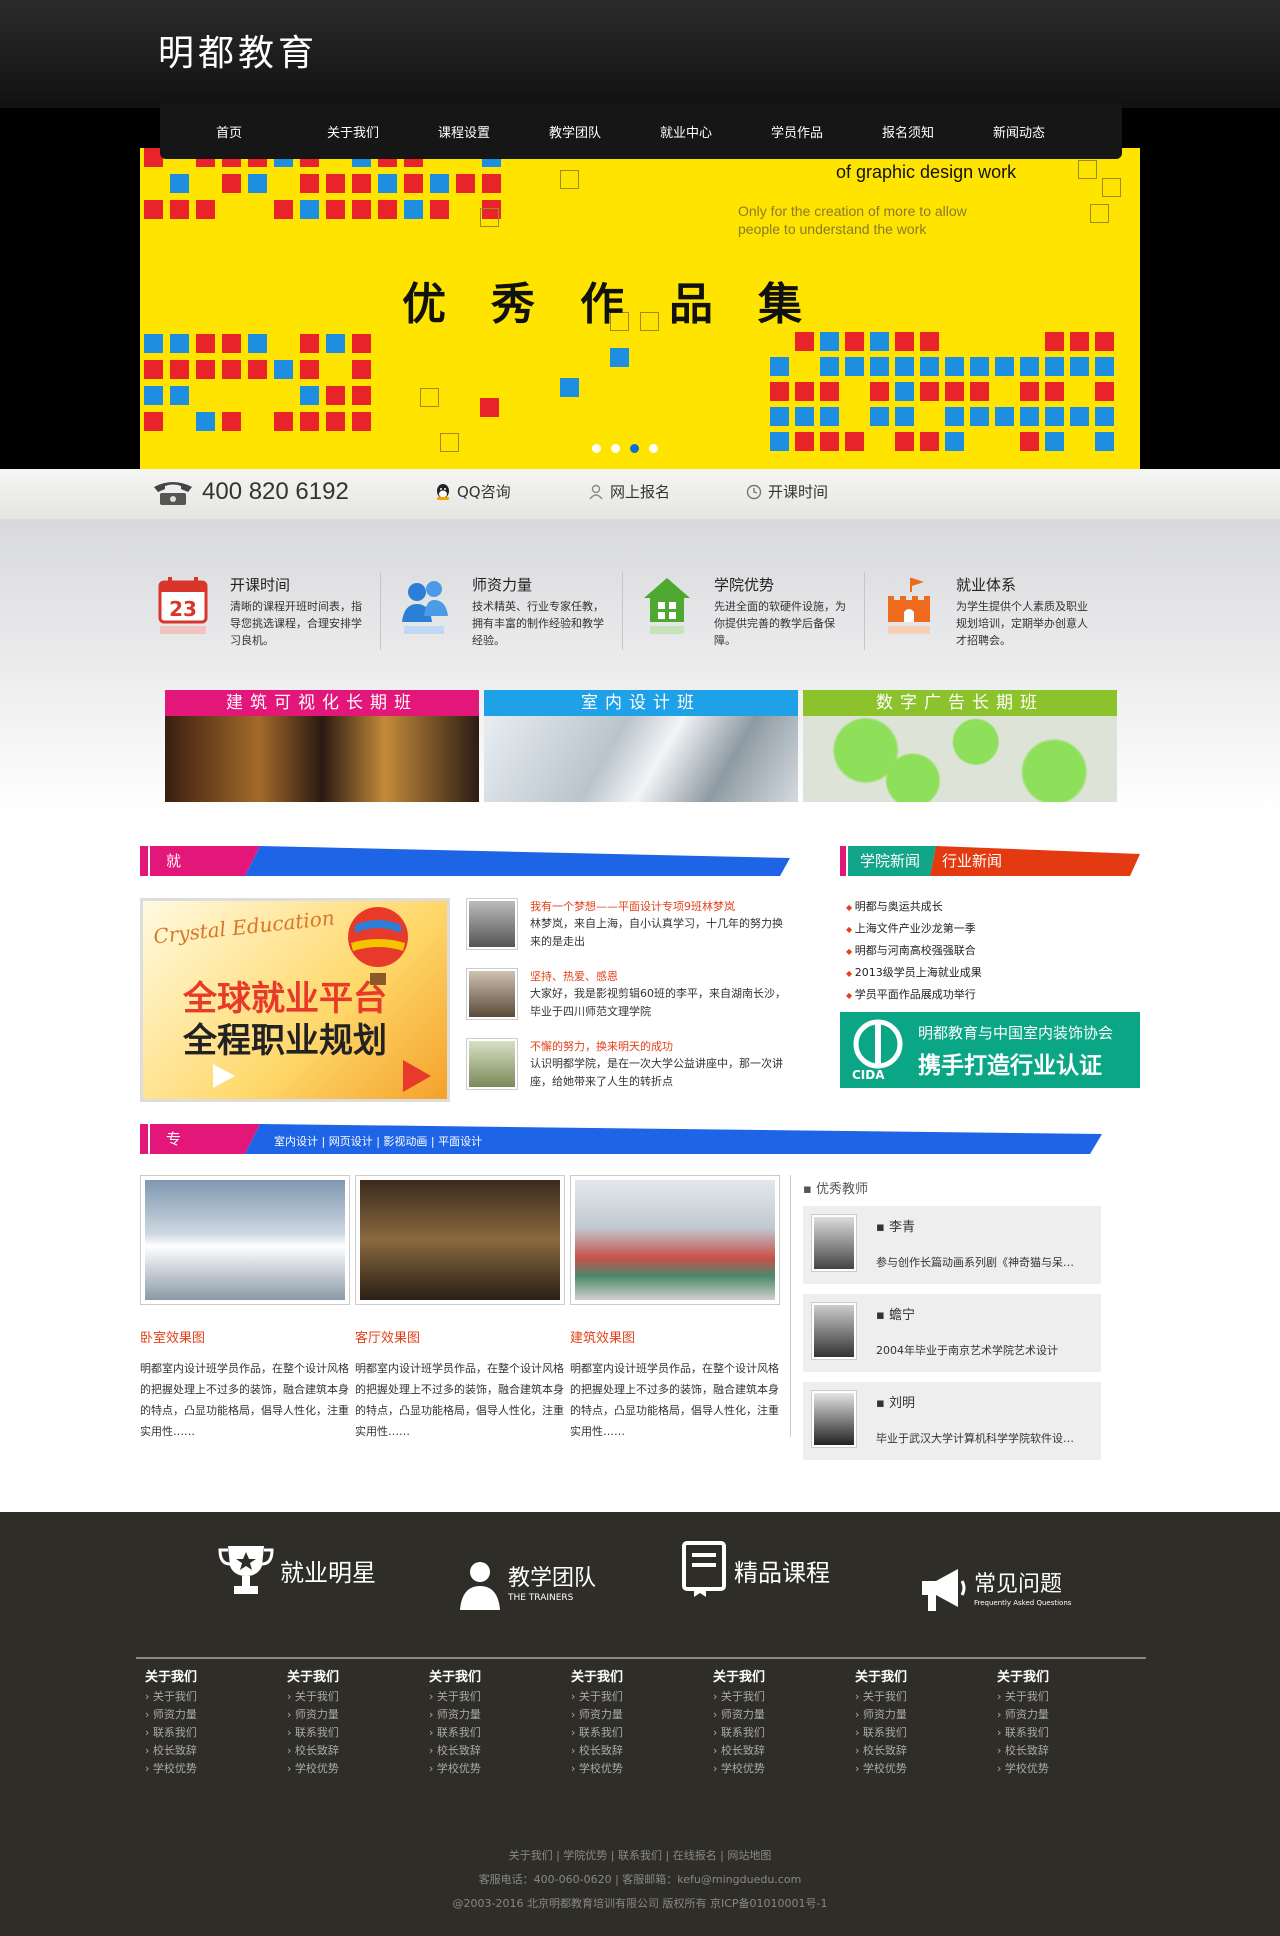 Image resolution: width=1280 pixels, height=1936 pixels. I want to click on news-title: 坚持、热爱、感恩, so click(574, 976).